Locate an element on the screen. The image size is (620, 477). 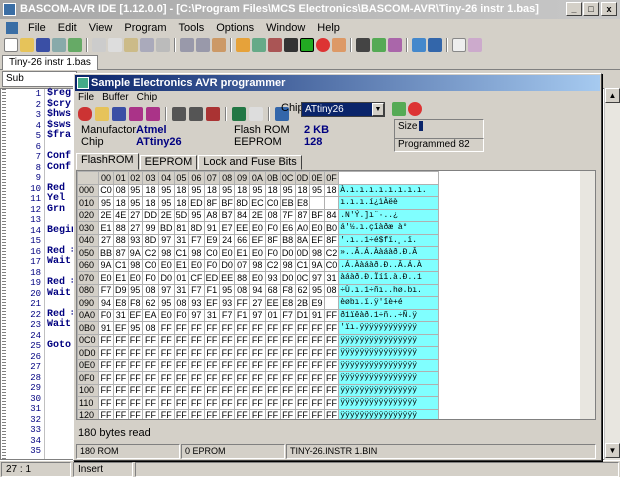
hex-byte-cell: C0 is located at coordinates (151, 265).